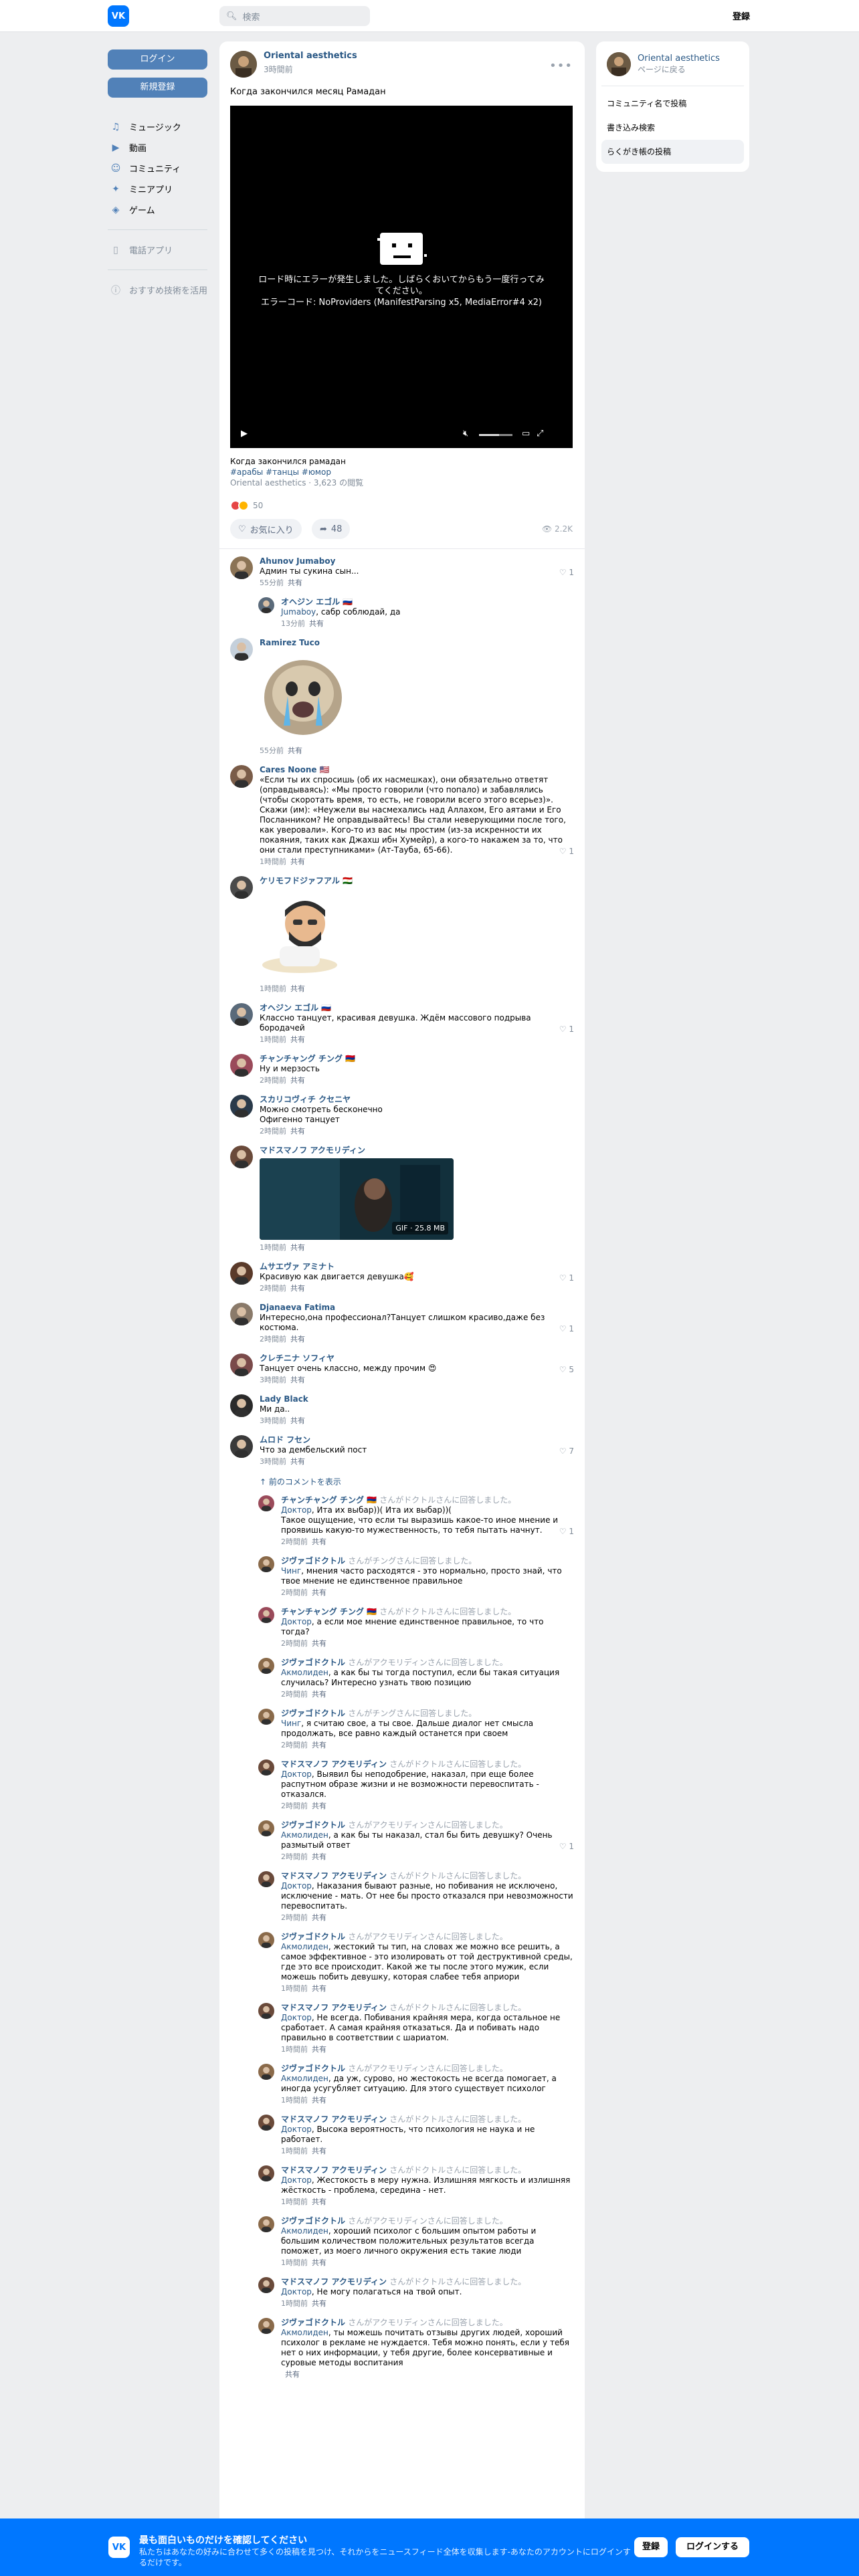 Image resolution: width=859 pixels, height=2576 pixels. What do you see at coordinates (540, 434) in the screenshot?
I see `fullscreen-icon: ⤢` at bounding box center [540, 434].